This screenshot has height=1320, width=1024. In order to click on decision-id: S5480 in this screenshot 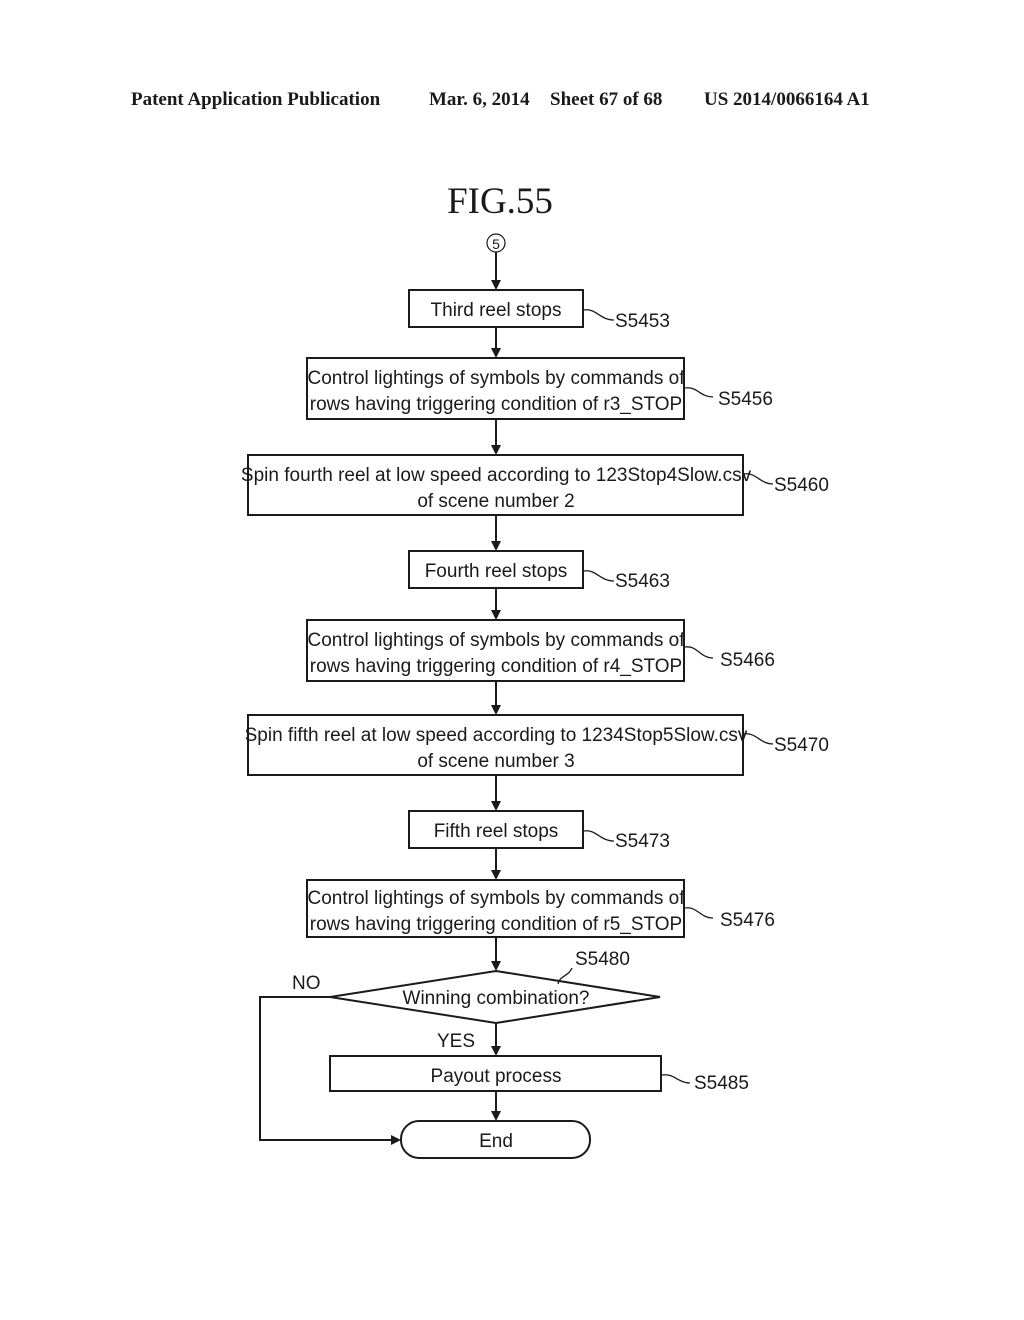, I will do `click(602, 959)`.